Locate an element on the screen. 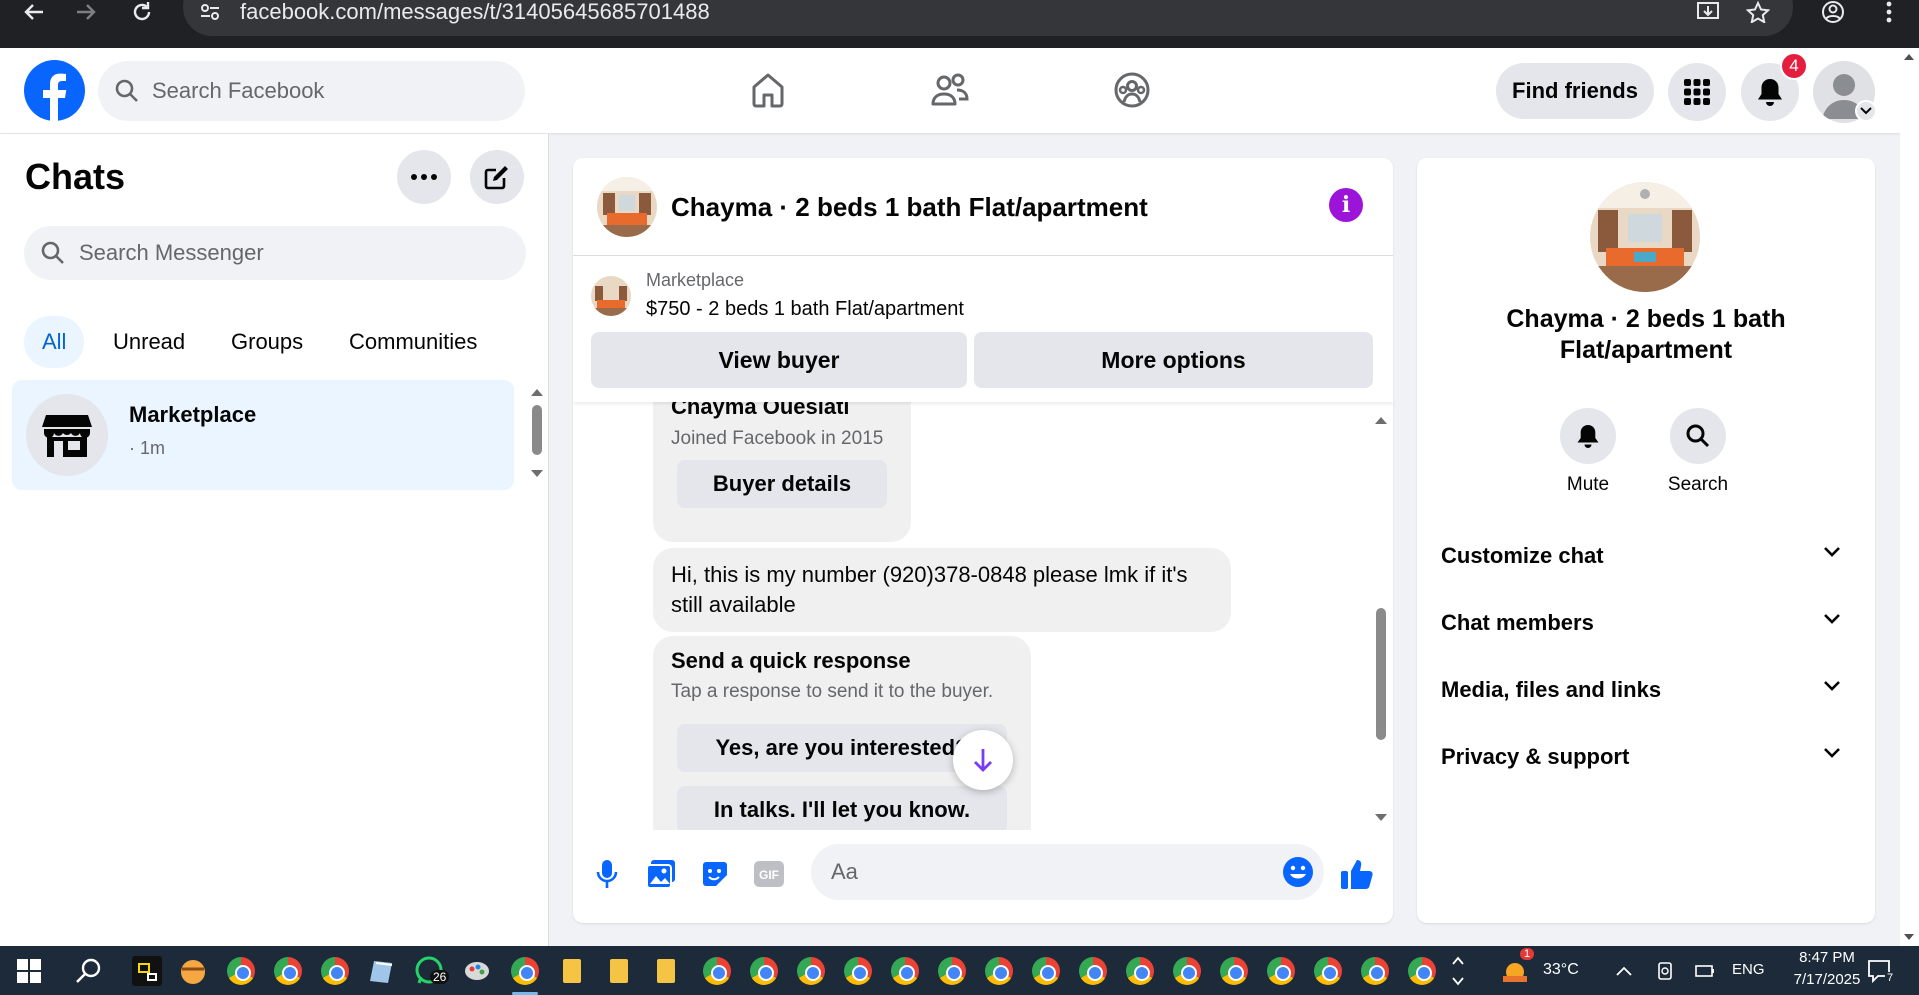  sticker-icon is located at coordinates (715, 874).